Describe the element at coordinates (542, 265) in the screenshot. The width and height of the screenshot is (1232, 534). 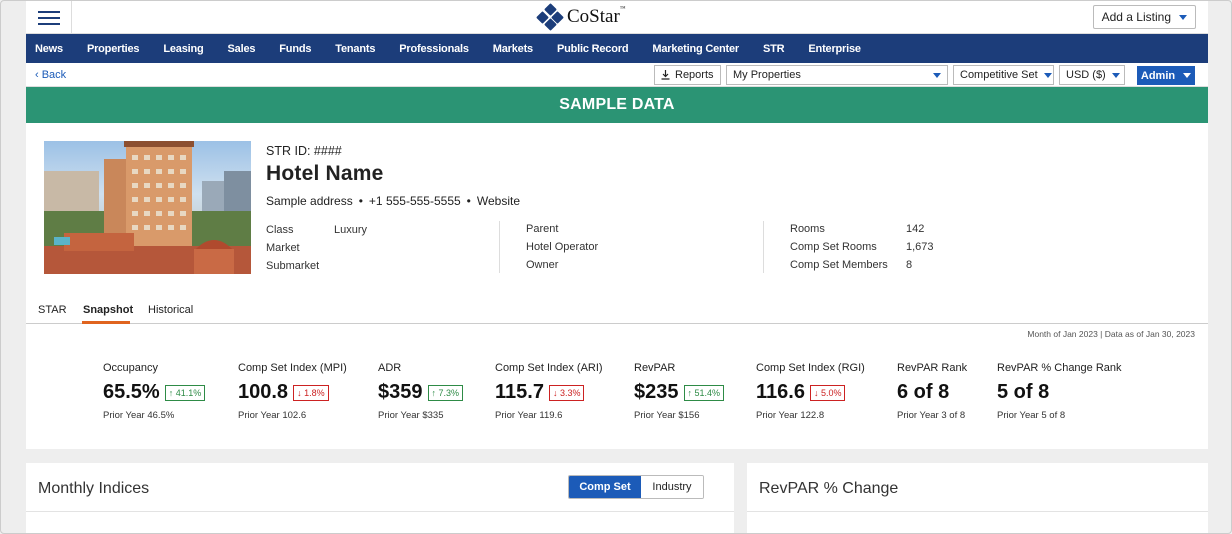
I see `owner-label: Owner` at that location.